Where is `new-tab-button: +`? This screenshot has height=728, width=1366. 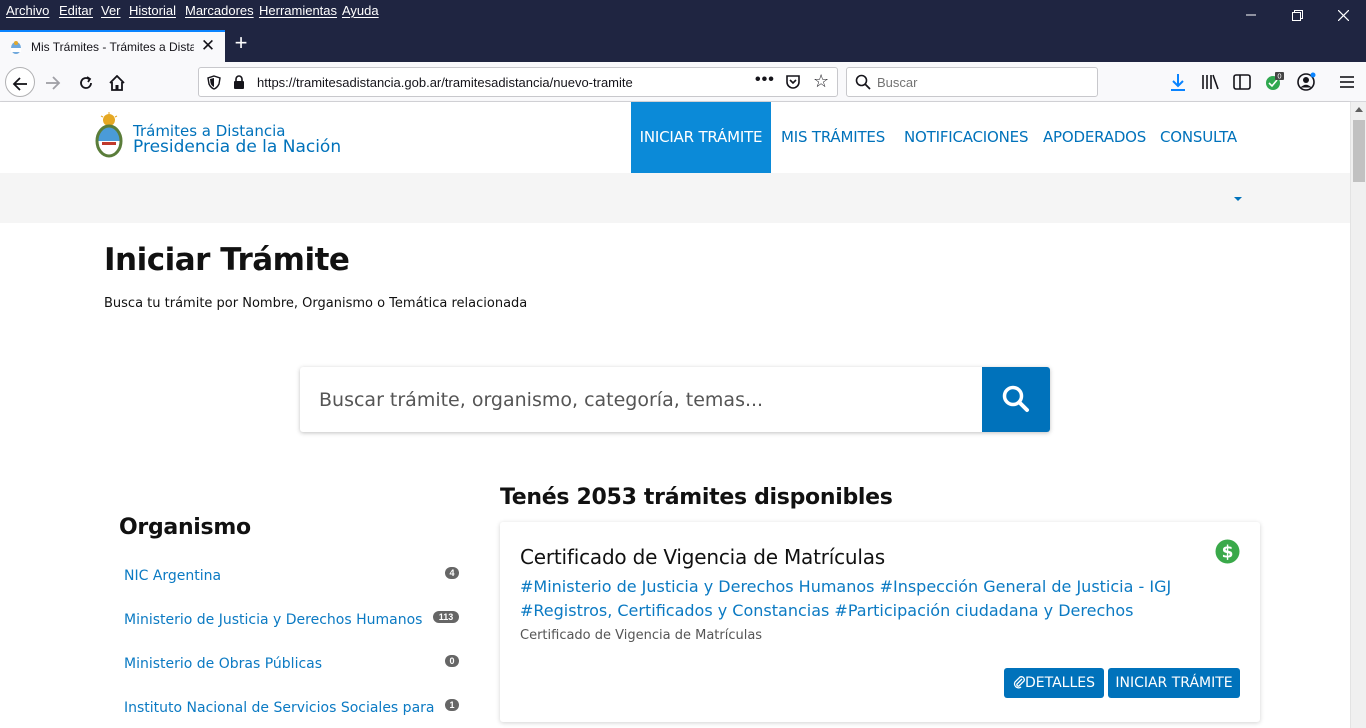
new-tab-button: + is located at coordinates (241, 43).